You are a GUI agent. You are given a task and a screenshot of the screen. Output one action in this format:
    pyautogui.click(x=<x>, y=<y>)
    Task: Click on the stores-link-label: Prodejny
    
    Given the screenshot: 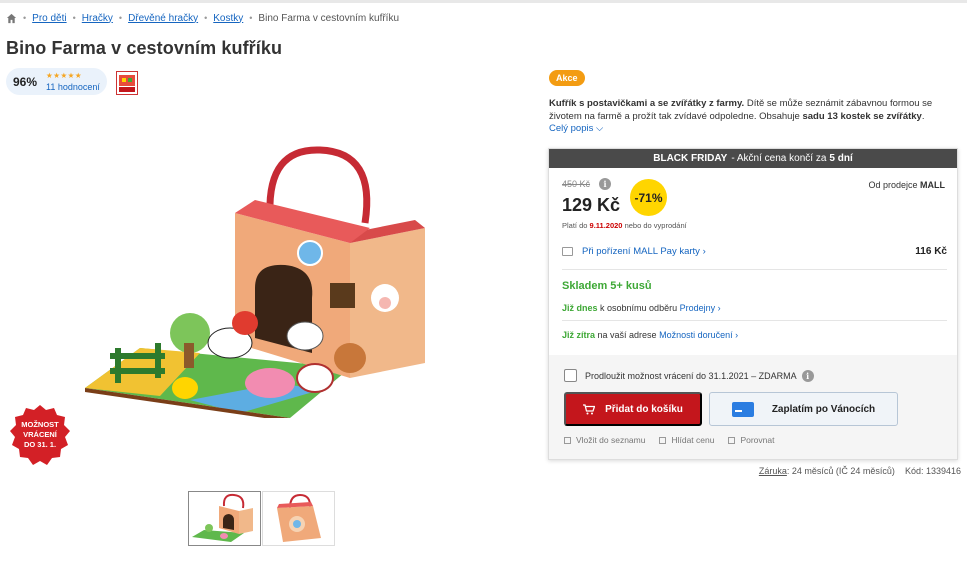 What is the action you would take?
    pyautogui.click(x=697, y=308)
    